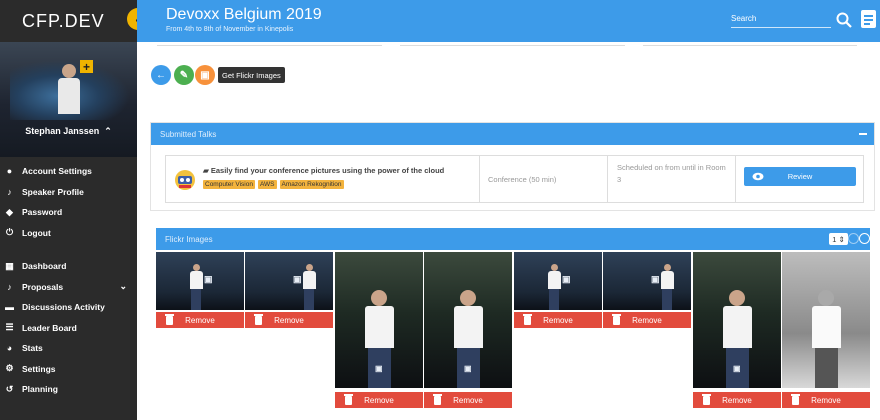 This screenshot has height=420, width=880. I want to click on sidebar-item-speaker-profile: ♪ Speaker Profile, so click(68, 192).